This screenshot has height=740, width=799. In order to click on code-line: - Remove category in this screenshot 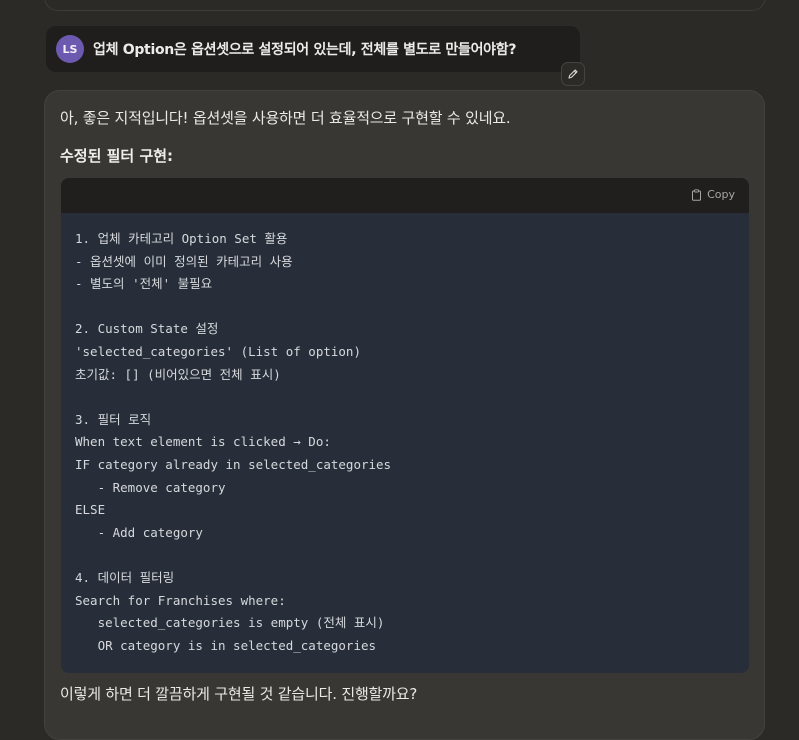, I will do `click(150, 487)`.